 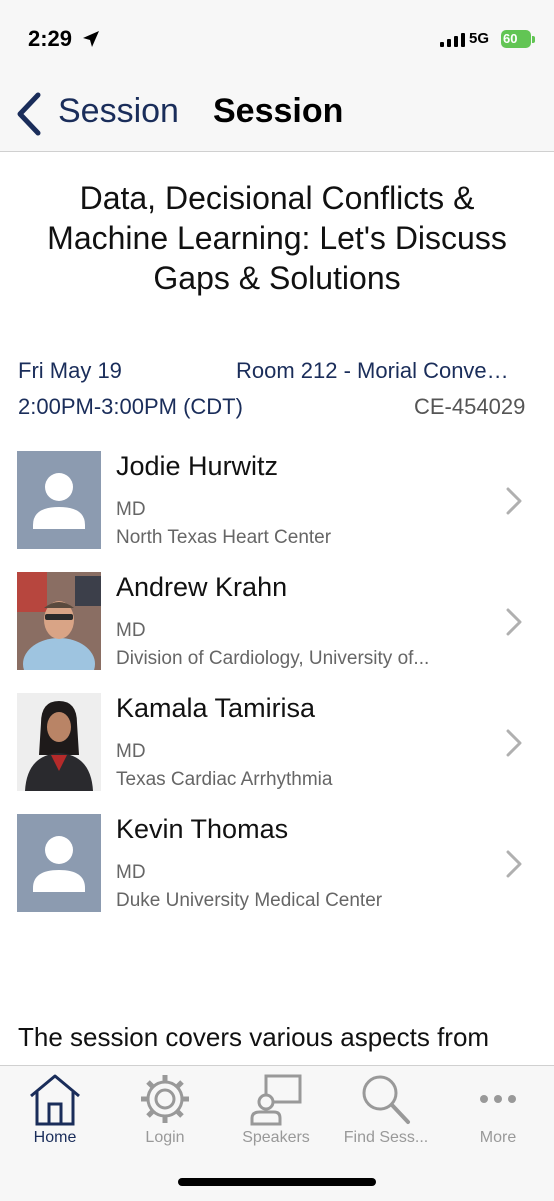 What do you see at coordinates (91, 39) in the screenshot?
I see `location-arrow-icon` at bounding box center [91, 39].